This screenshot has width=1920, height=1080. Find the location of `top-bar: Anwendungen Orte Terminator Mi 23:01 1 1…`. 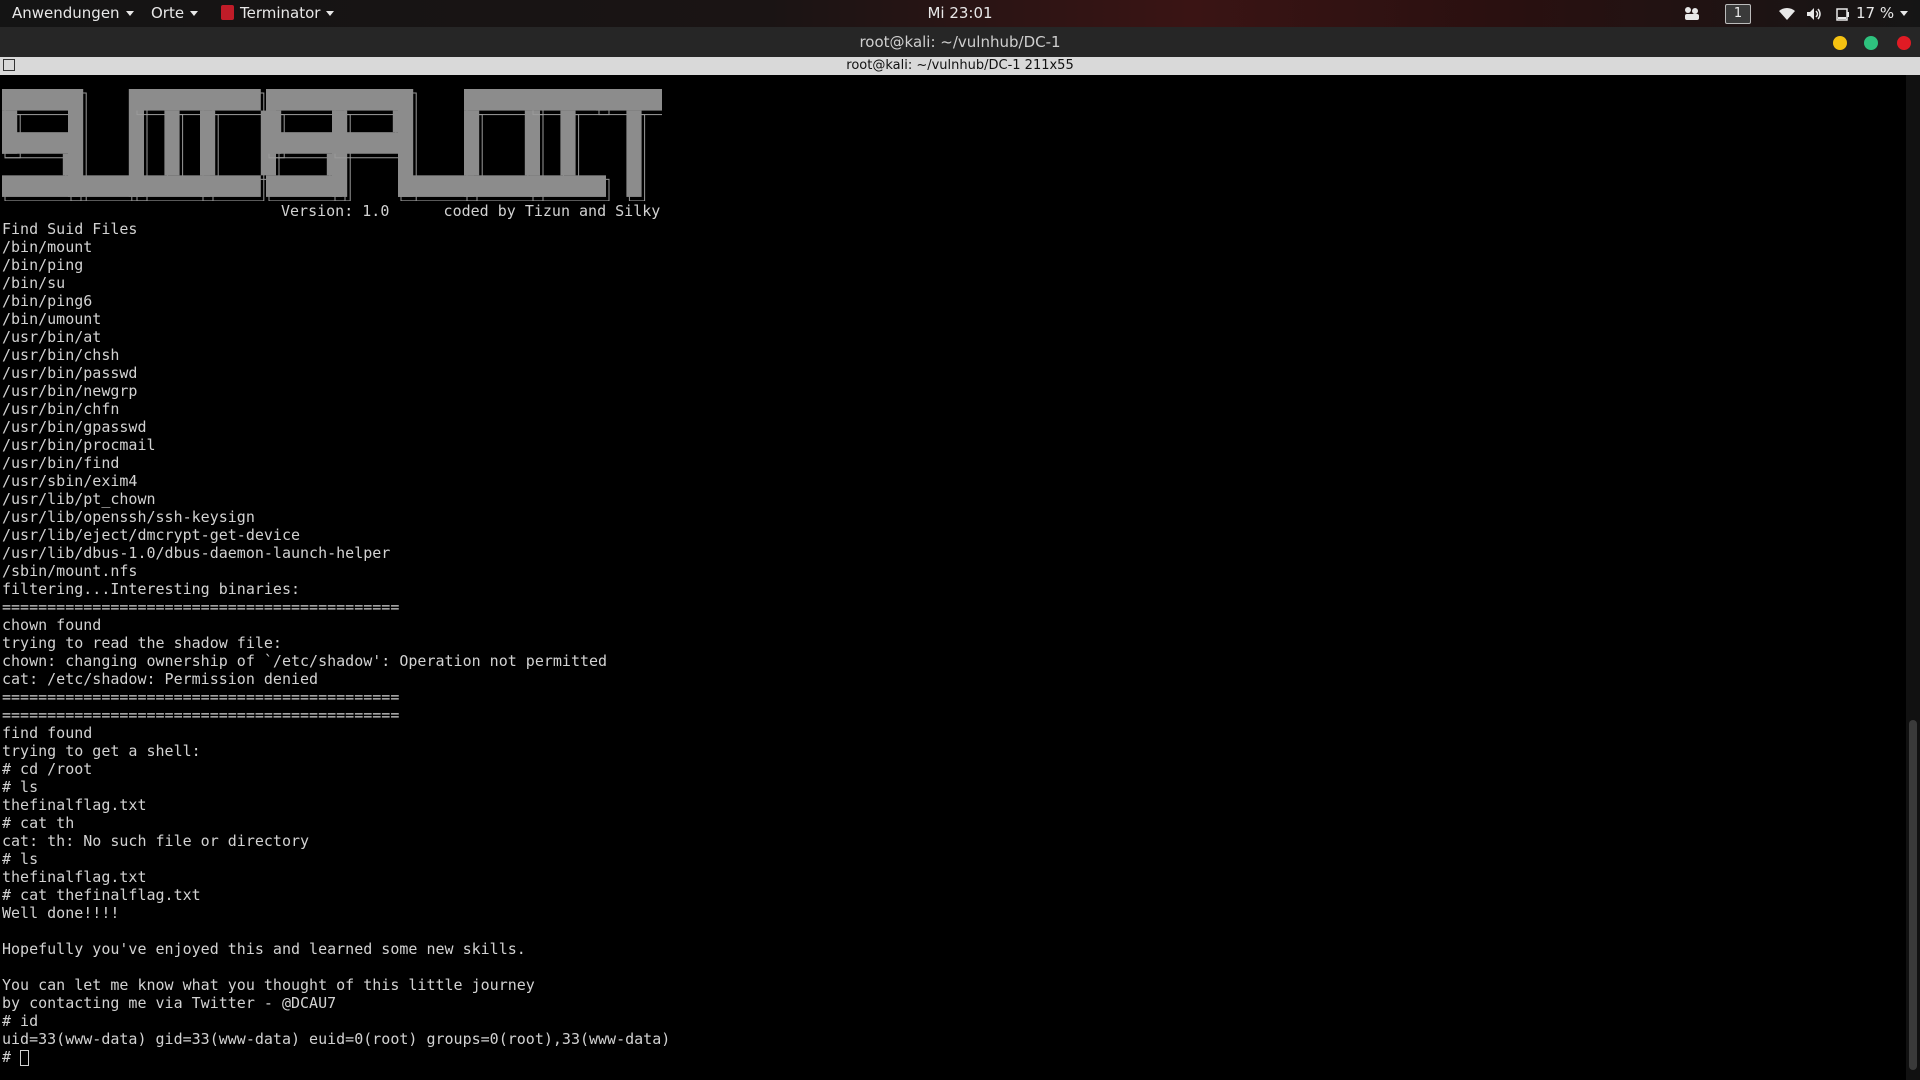

top-bar: Anwendungen Orte Terminator Mi 23:01 1 1… is located at coordinates (960, 13).